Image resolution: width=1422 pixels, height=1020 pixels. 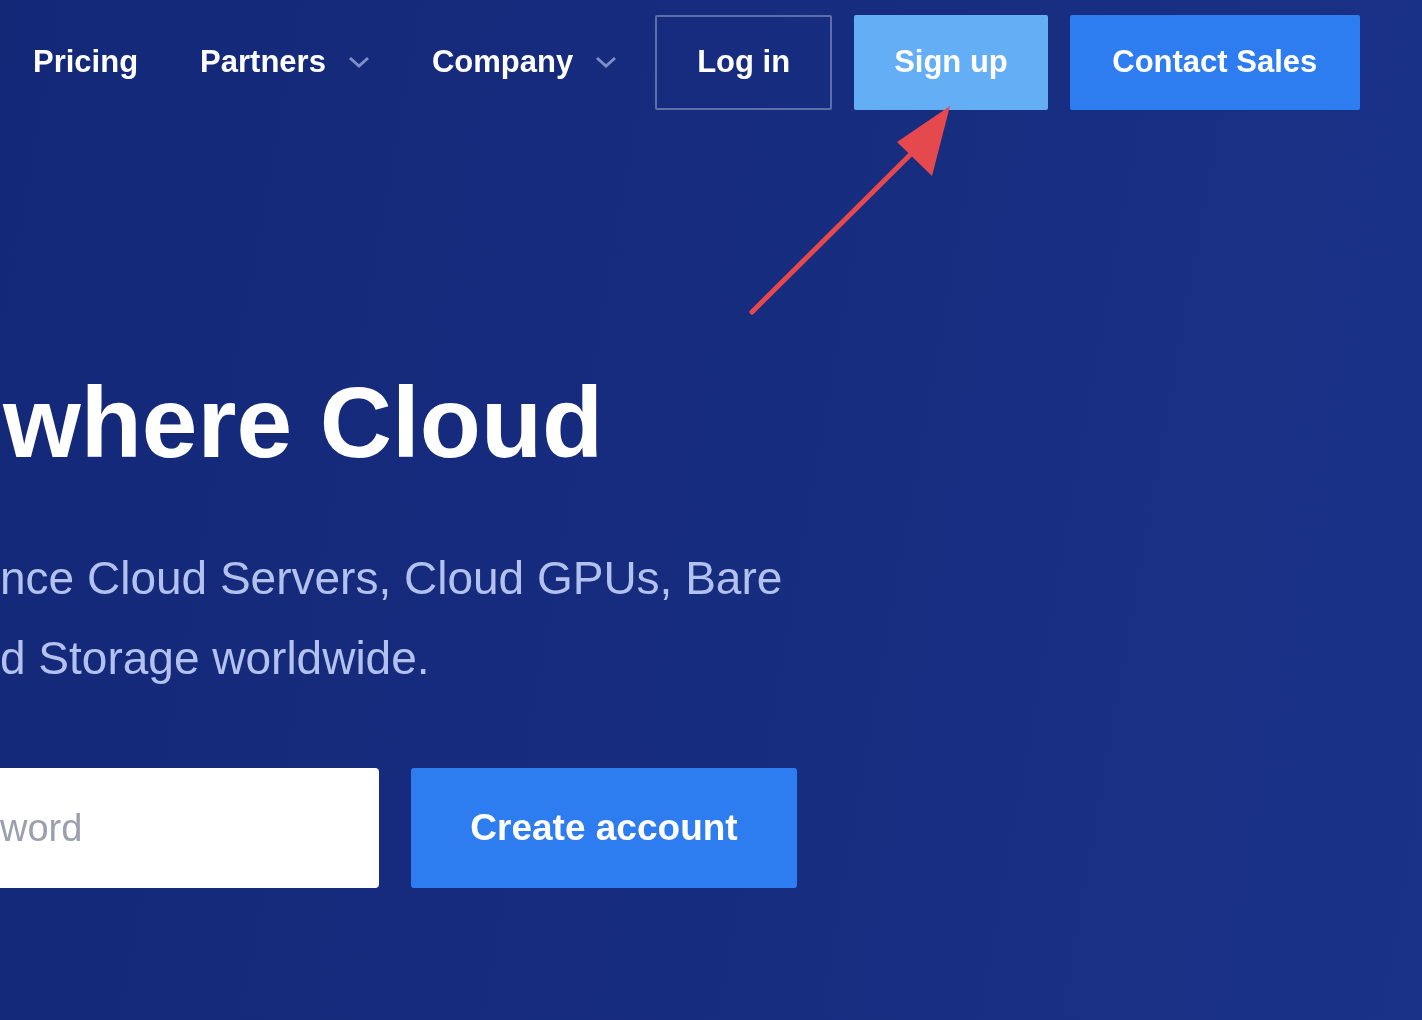 What do you see at coordinates (1214, 62) in the screenshot?
I see `contact-sales-button: Contact Sales` at bounding box center [1214, 62].